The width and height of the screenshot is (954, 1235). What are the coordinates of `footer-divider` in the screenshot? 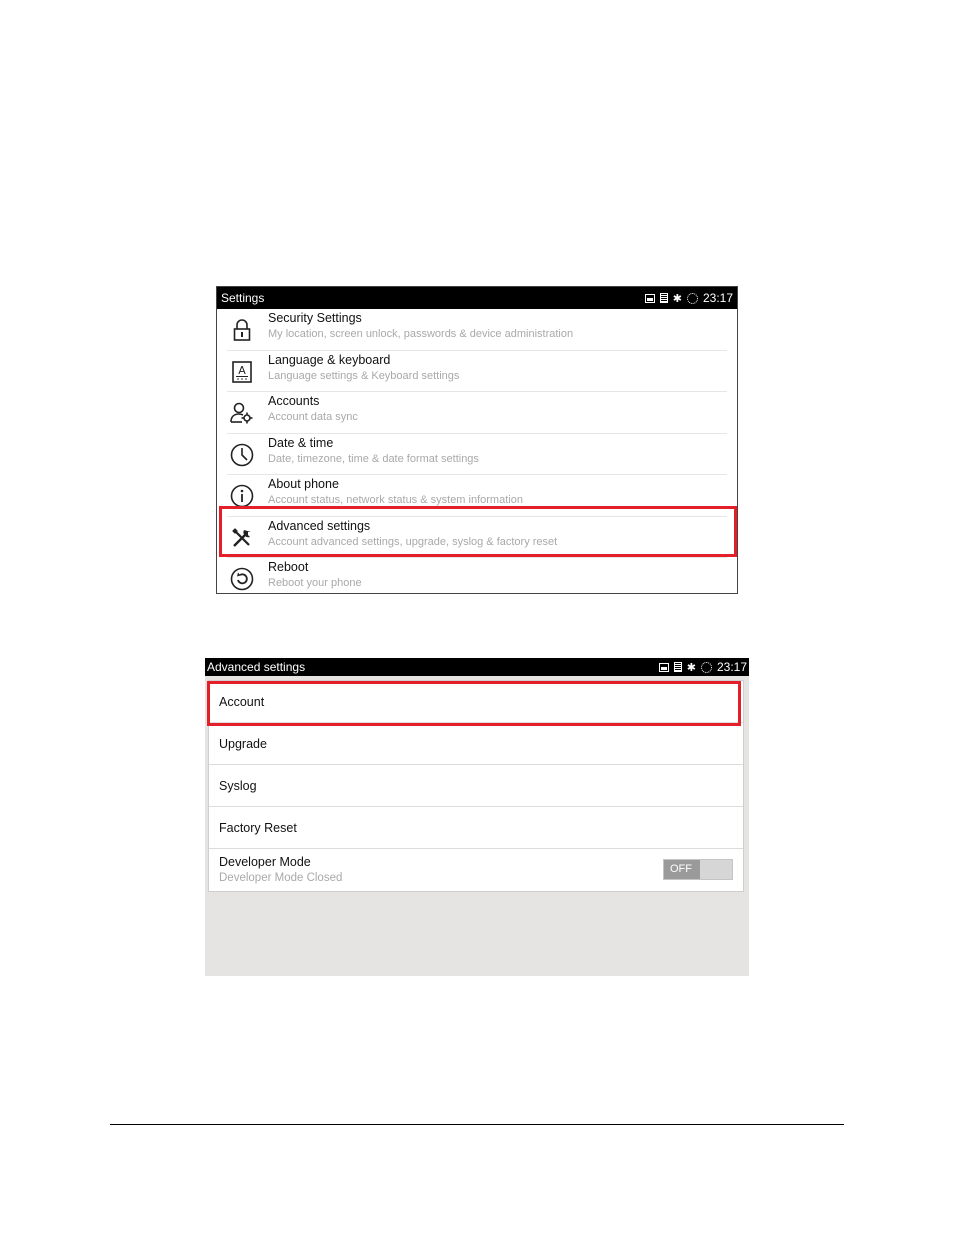 It's located at (477, 1124).